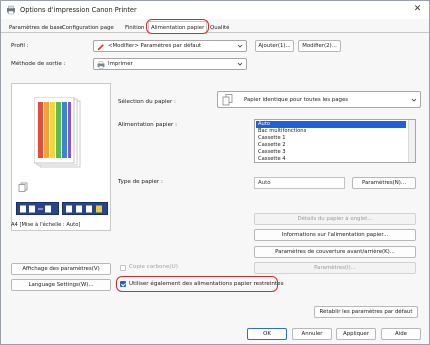 This screenshot has width=430, height=345. I want to click on tab-page-setup: Configuration page, so click(88, 28).